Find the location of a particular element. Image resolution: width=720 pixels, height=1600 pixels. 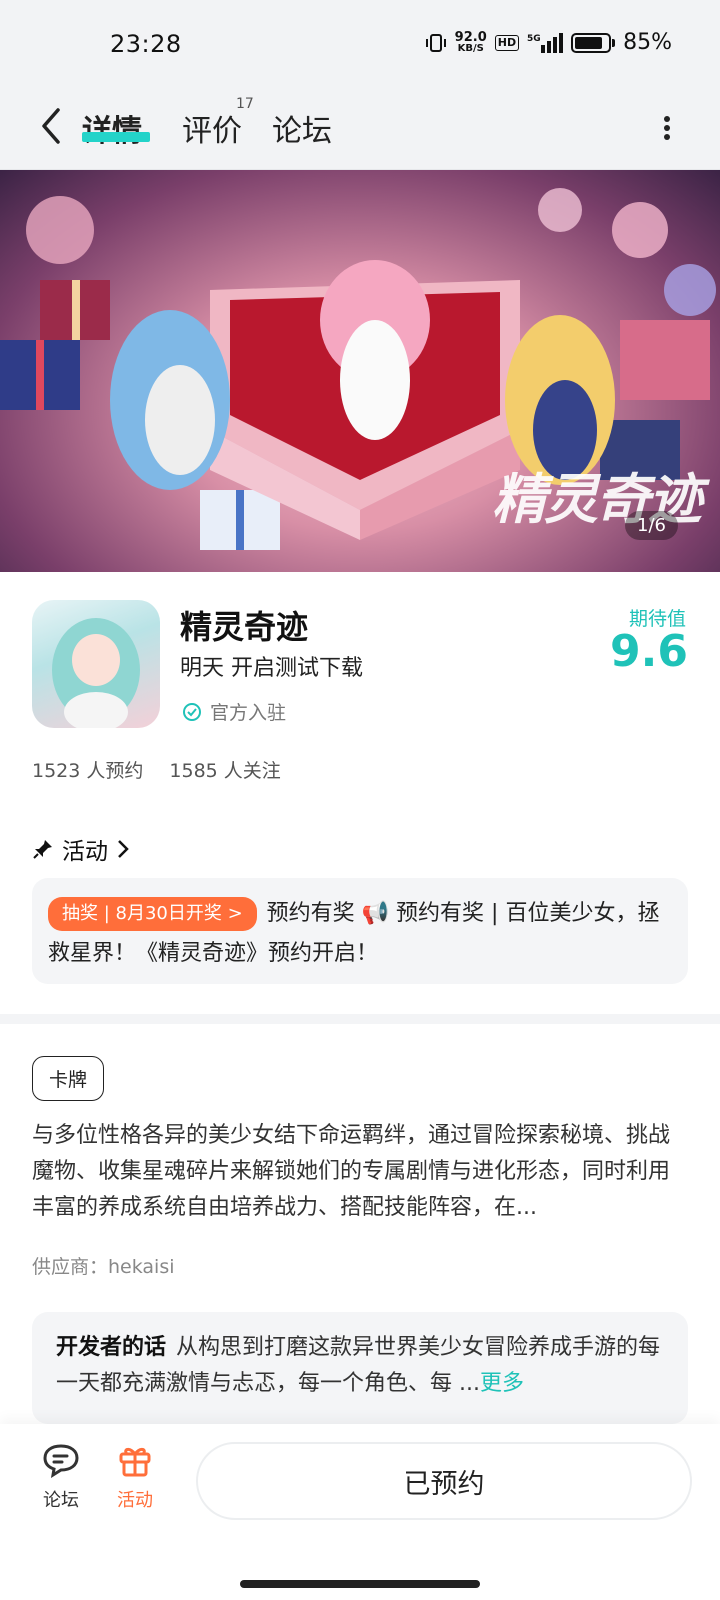

genre-tag: 卡牌 is located at coordinates (68, 1078).